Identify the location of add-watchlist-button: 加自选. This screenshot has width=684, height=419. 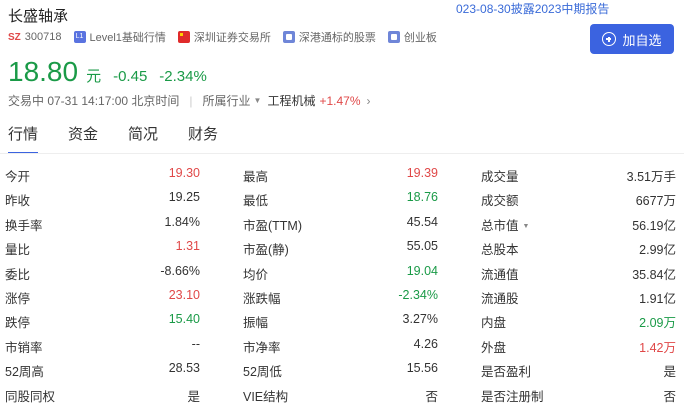
(632, 39).